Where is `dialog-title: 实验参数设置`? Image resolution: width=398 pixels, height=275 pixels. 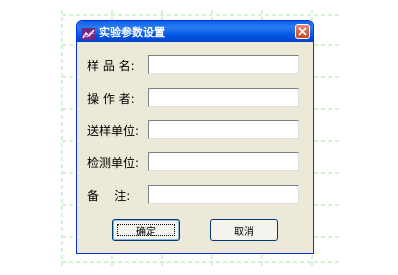
dialog-title: 实验参数设置 is located at coordinates (132, 32).